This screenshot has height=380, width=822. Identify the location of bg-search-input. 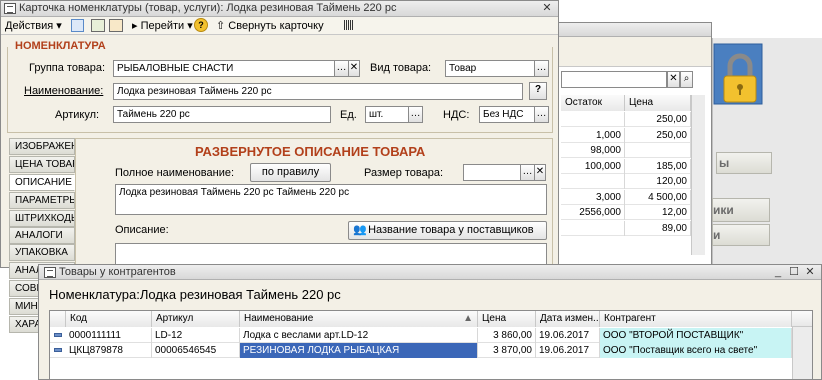
(614, 79).